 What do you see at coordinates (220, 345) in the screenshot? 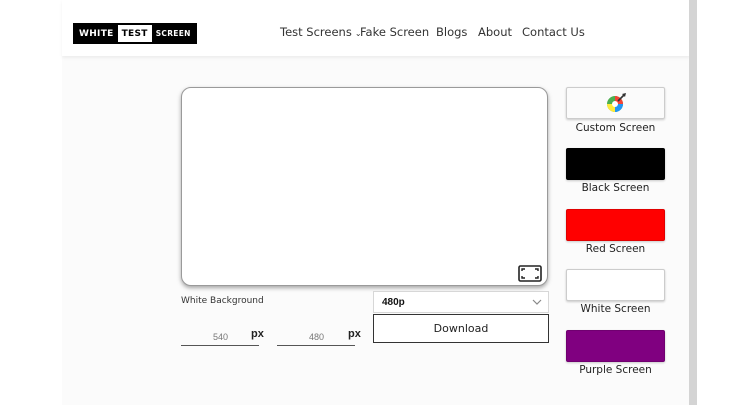
I see `width-input-underline` at bounding box center [220, 345].